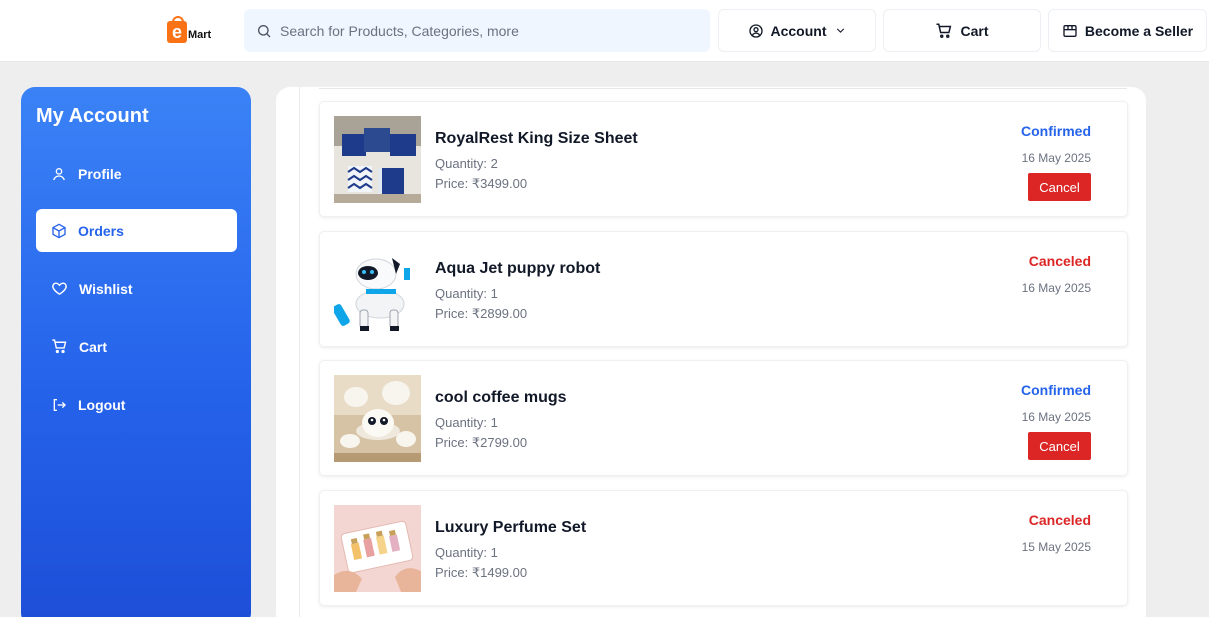  What do you see at coordinates (840, 30) in the screenshot?
I see `chevron-down-icon` at bounding box center [840, 30].